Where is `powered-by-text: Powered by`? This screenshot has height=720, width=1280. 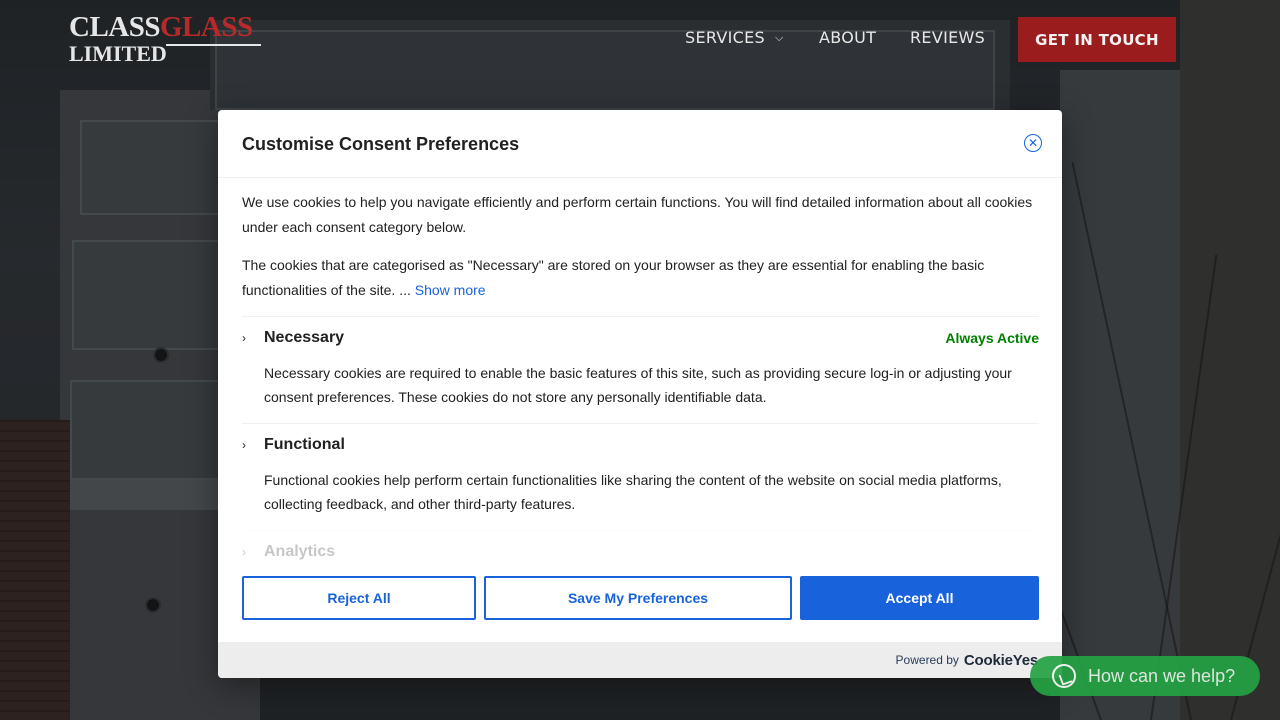
powered-by-text: Powered by is located at coordinates (927, 660).